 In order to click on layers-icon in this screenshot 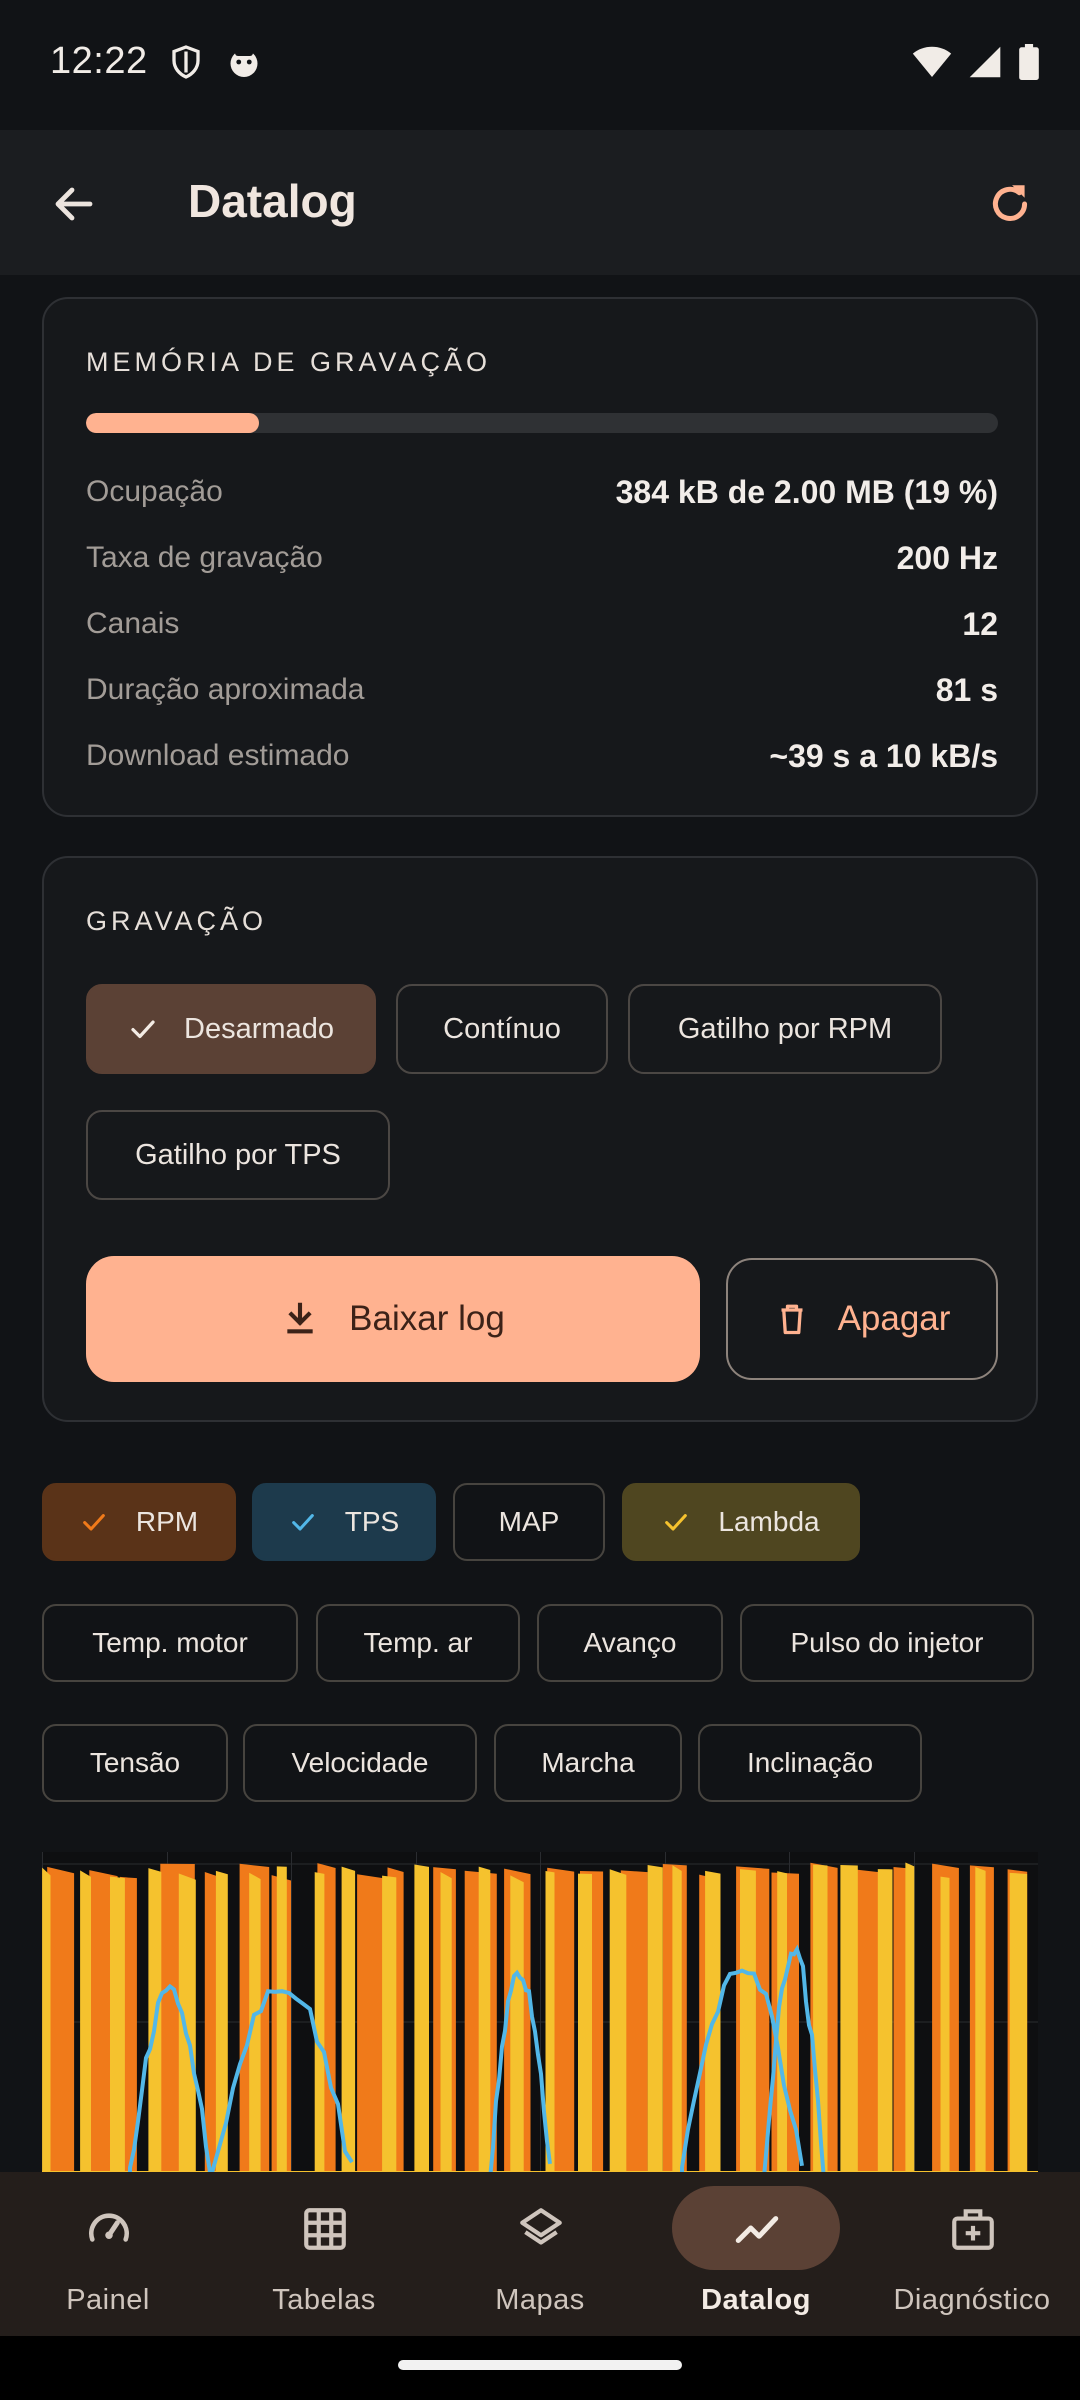, I will do `click(541, 2226)`.